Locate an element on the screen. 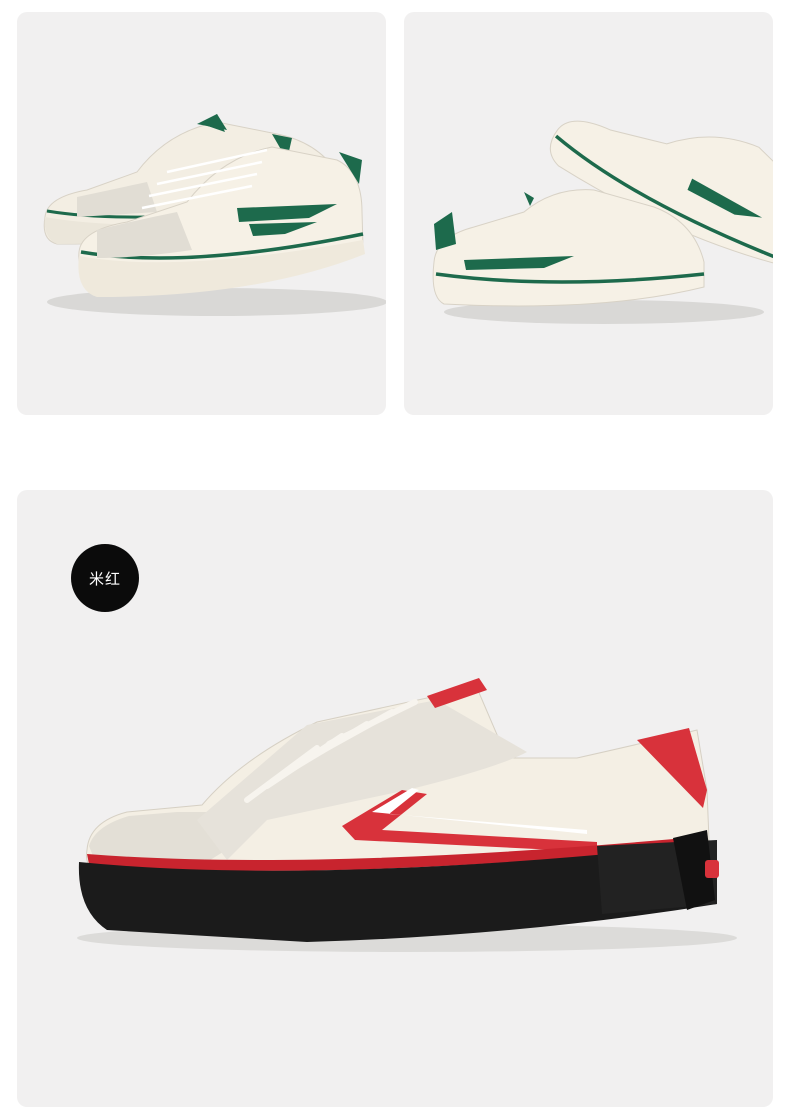 This screenshot has height=1115, width=790. color-variant-badge: 米红 is located at coordinates (105, 578).